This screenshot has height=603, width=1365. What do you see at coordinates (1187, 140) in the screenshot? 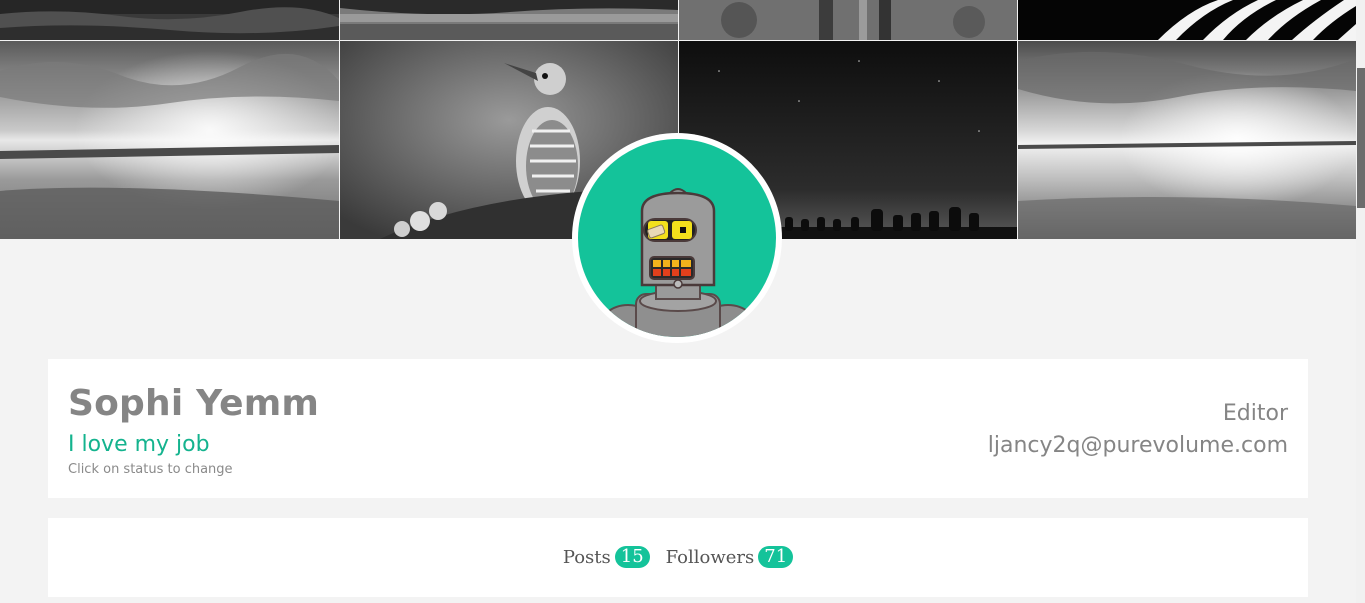
I see `cover-tile-sea-reflection` at bounding box center [1187, 140].